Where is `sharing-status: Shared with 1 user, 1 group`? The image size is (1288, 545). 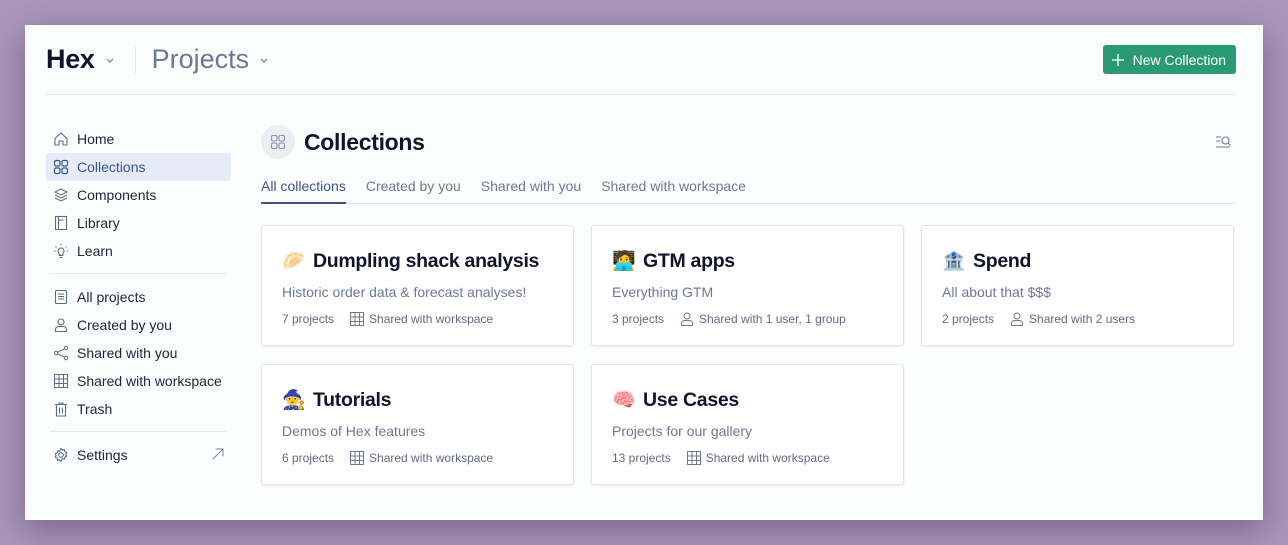
sharing-status: Shared with 1 user, 1 group is located at coordinates (772, 319).